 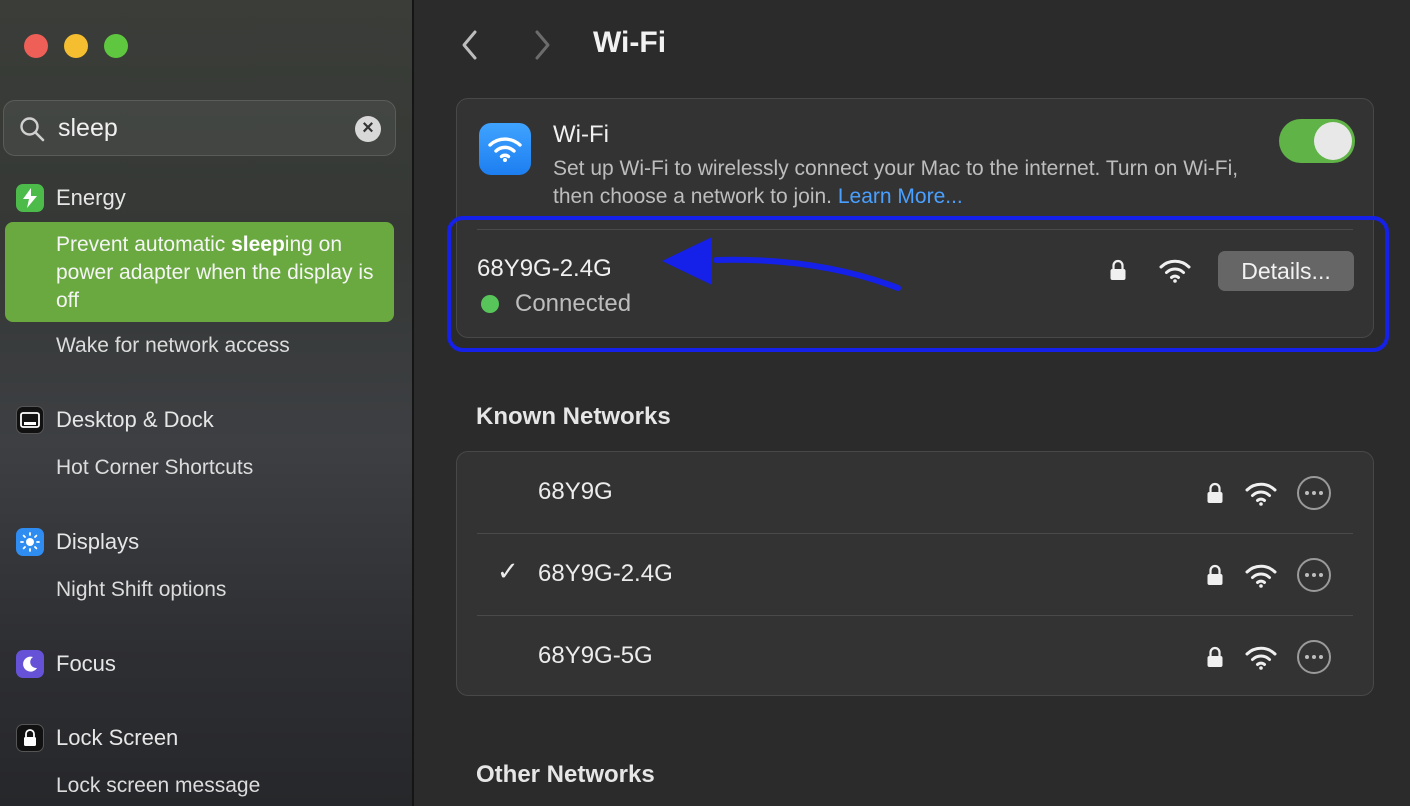 What do you see at coordinates (505, 149) in the screenshot?
I see `wifi-app-icon` at bounding box center [505, 149].